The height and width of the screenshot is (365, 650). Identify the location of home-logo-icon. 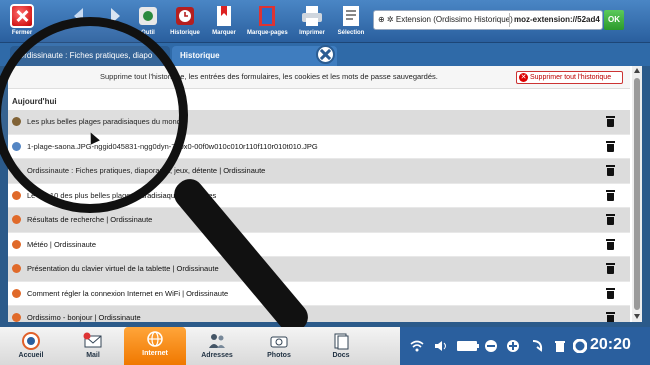
(31, 341).